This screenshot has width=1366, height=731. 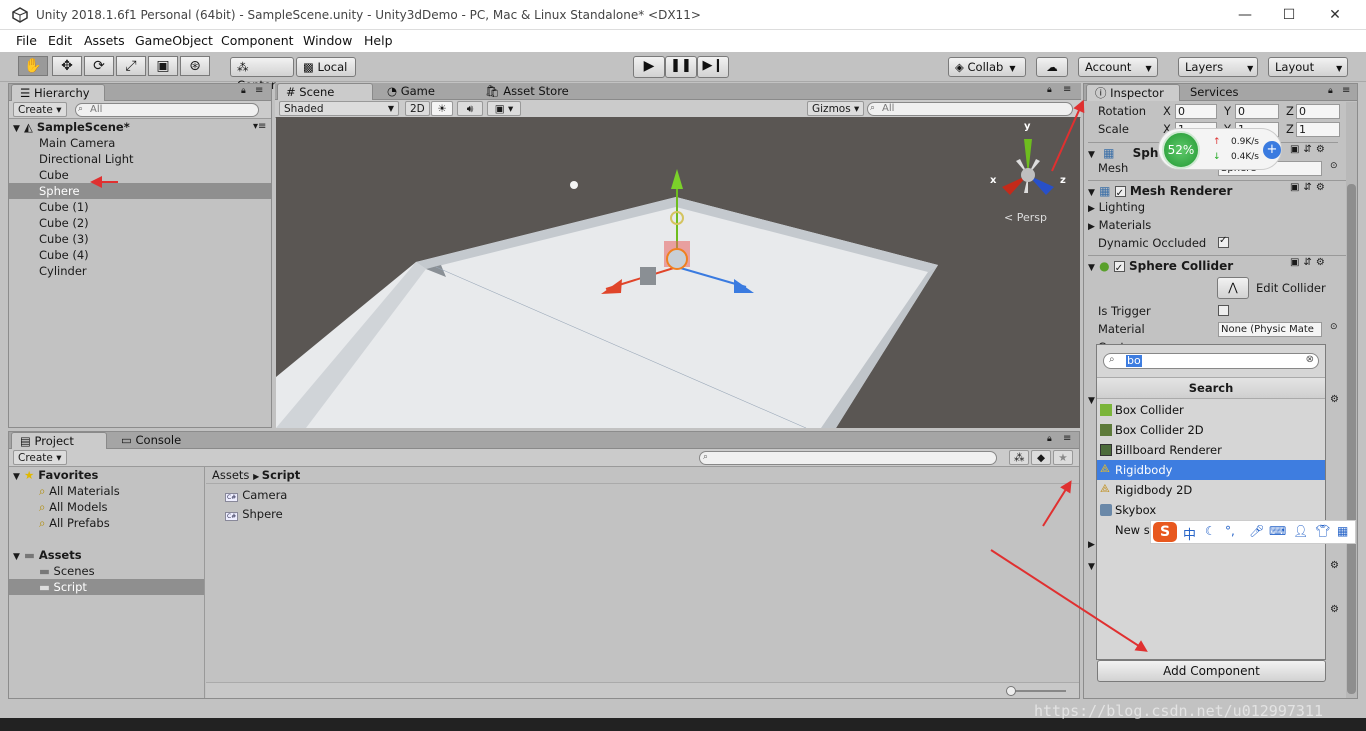 I want to click on close-button: ✕, so click(x=1335, y=15).